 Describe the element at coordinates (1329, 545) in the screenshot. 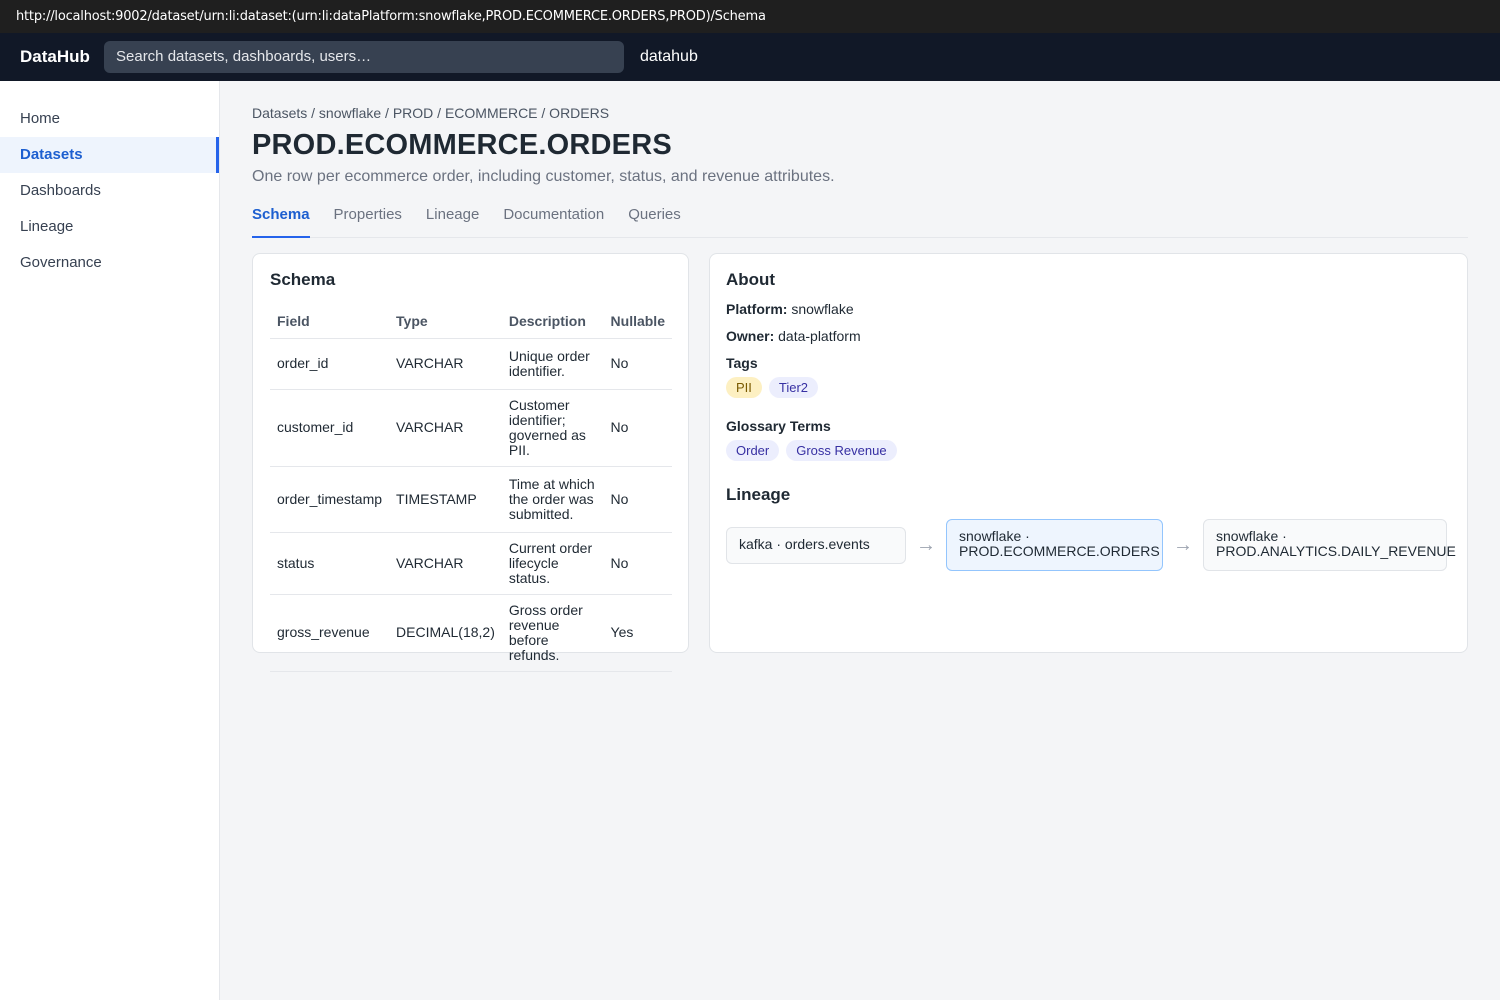

I see `lineage-node-downstream: snowflake · PROD.ANALYTICS.DAILY_REVENUE` at that location.